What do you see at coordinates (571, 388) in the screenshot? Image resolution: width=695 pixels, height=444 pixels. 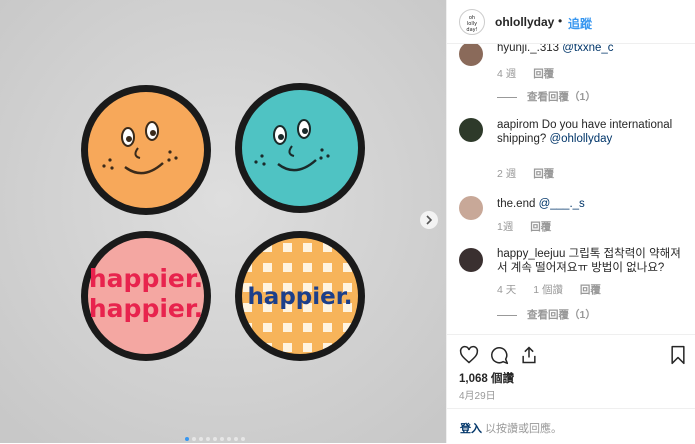 I see `post-actions: 1,068 個讚 4月29日 登入 以按讚或回應。` at bounding box center [571, 388].